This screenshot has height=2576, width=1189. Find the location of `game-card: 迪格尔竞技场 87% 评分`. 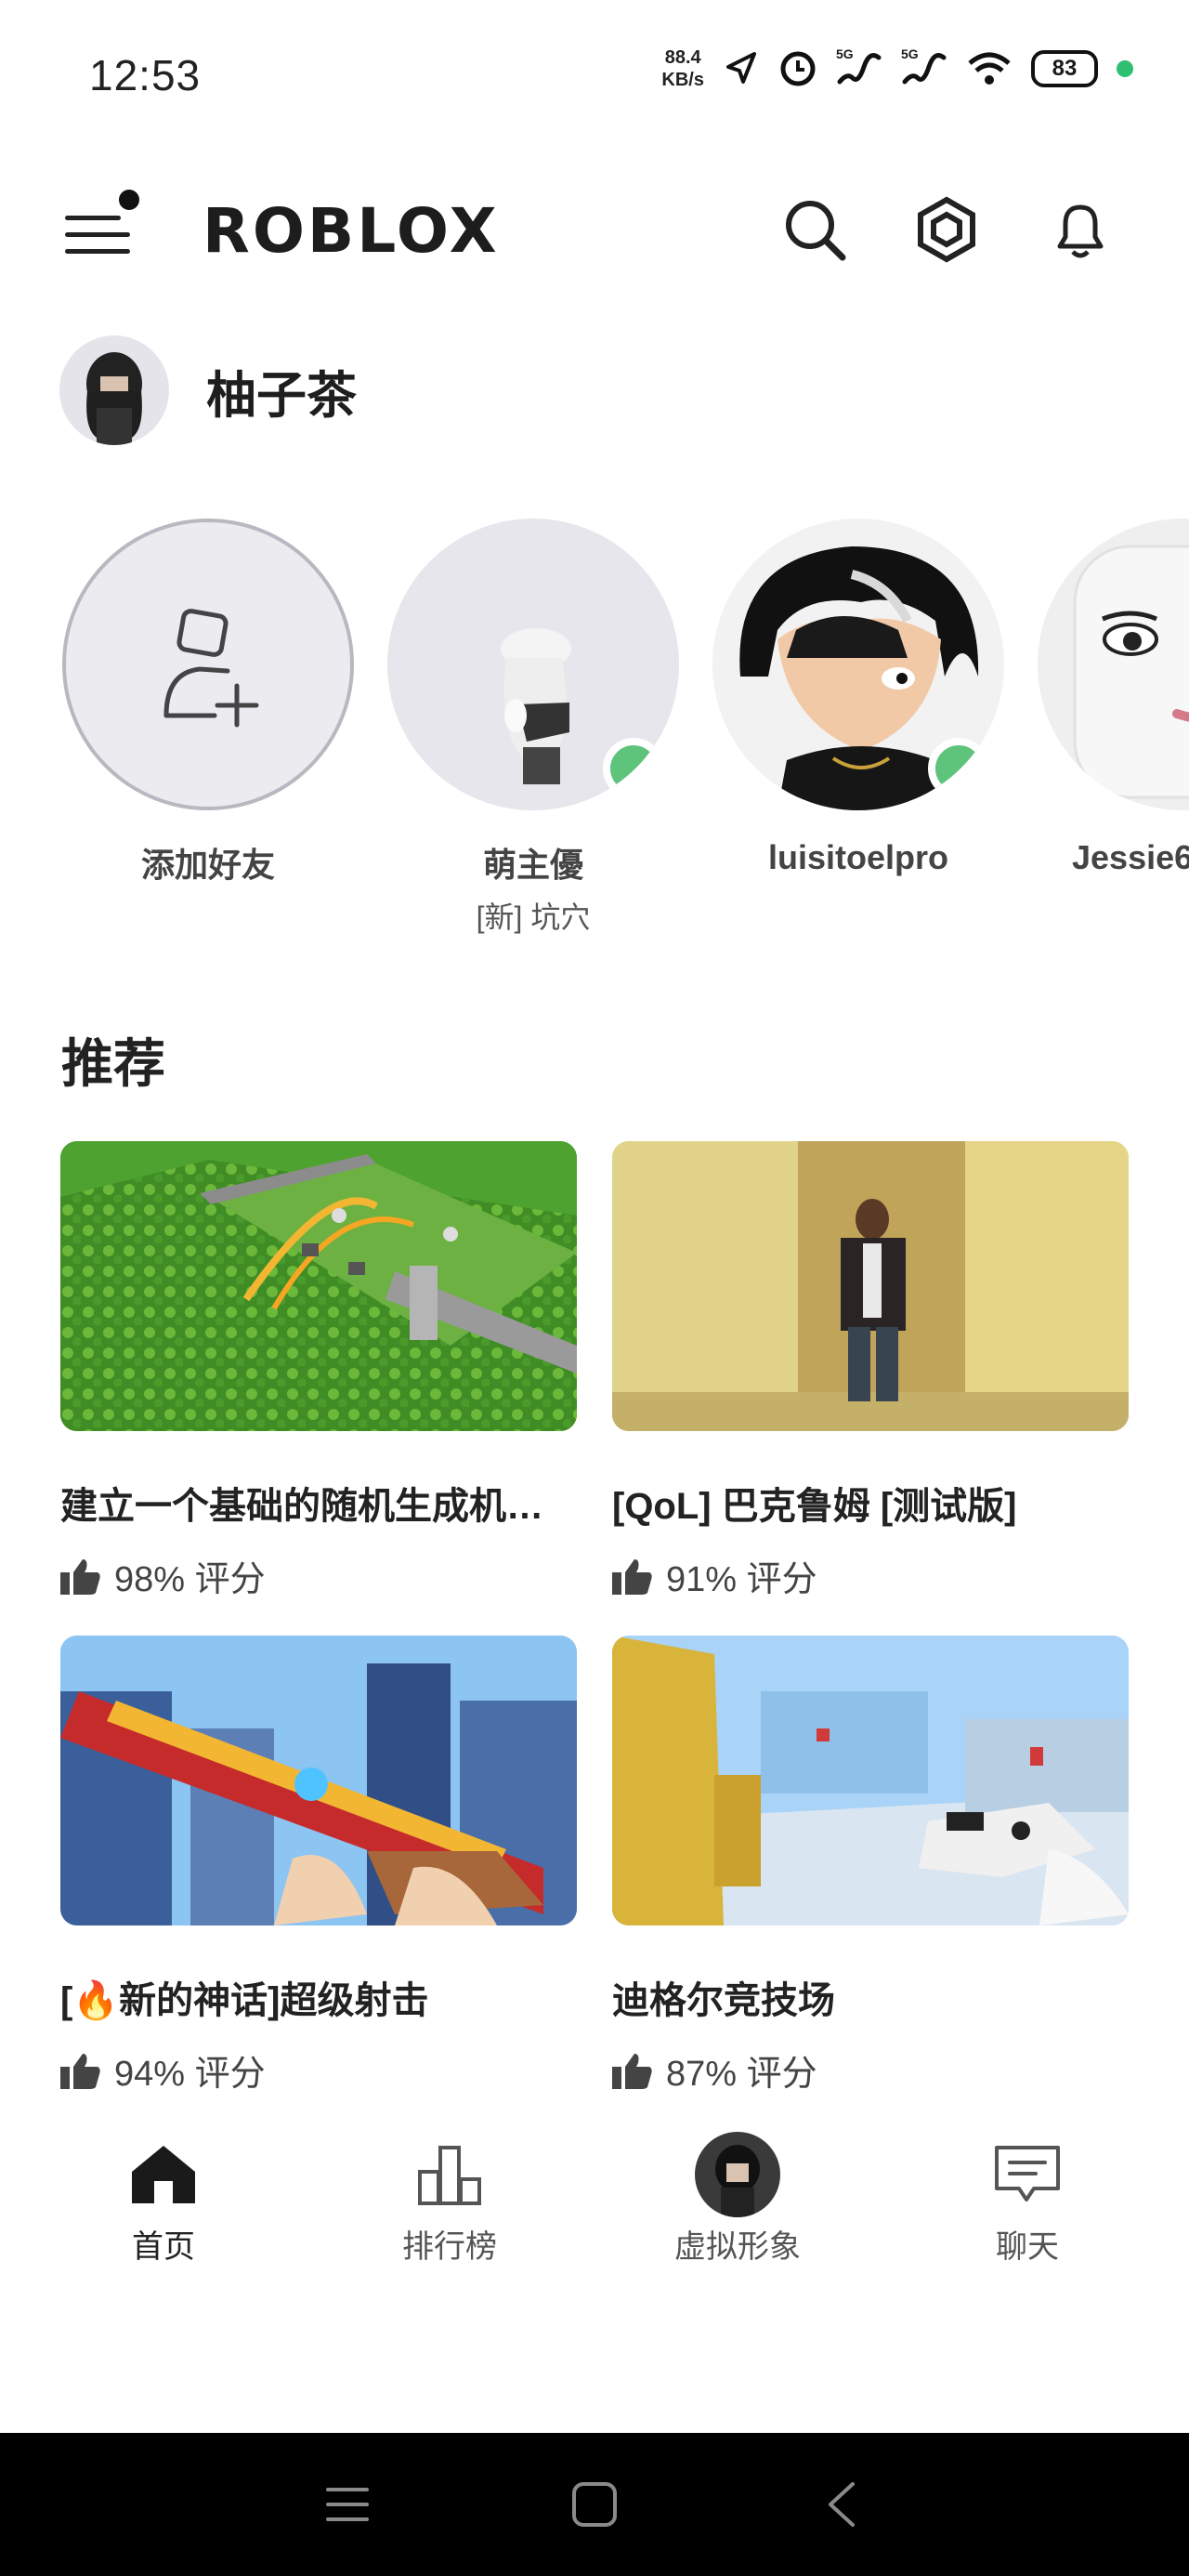

game-card: 迪格尔竞技场 87% 评分 is located at coordinates (870, 1866).